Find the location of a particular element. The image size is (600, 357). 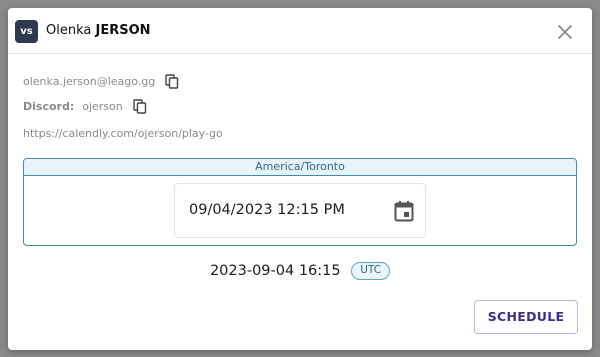

timezone-label: America/Toronto is located at coordinates (300, 167).